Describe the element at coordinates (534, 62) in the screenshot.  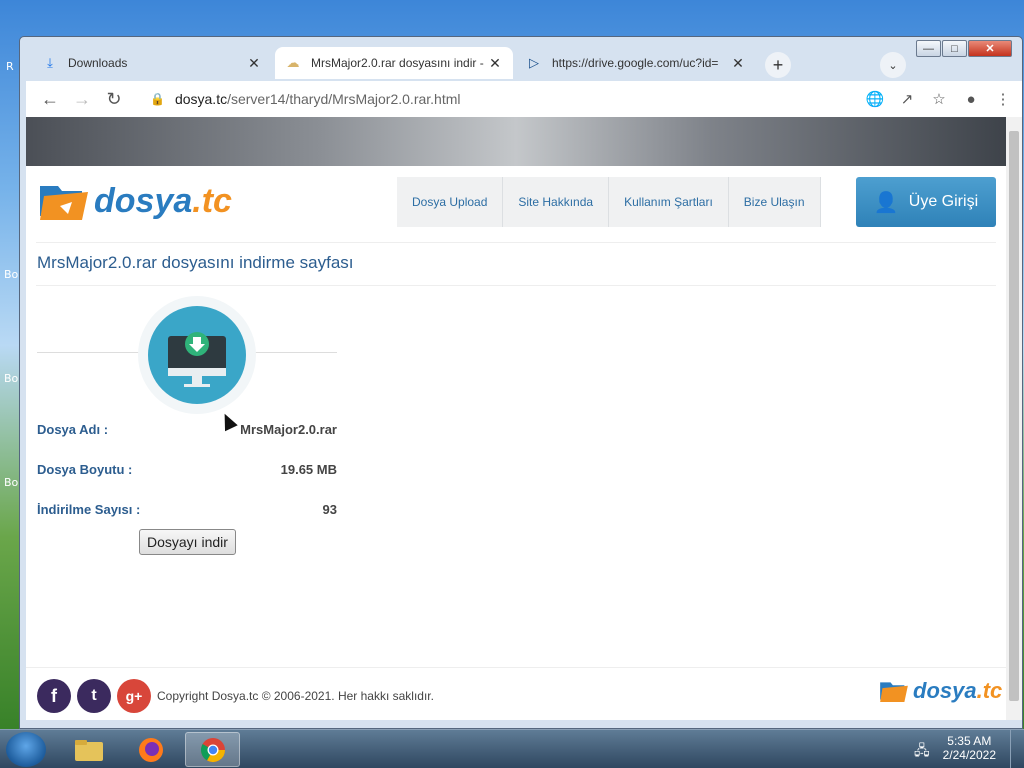
I see `drive-favicon: ▷` at that location.